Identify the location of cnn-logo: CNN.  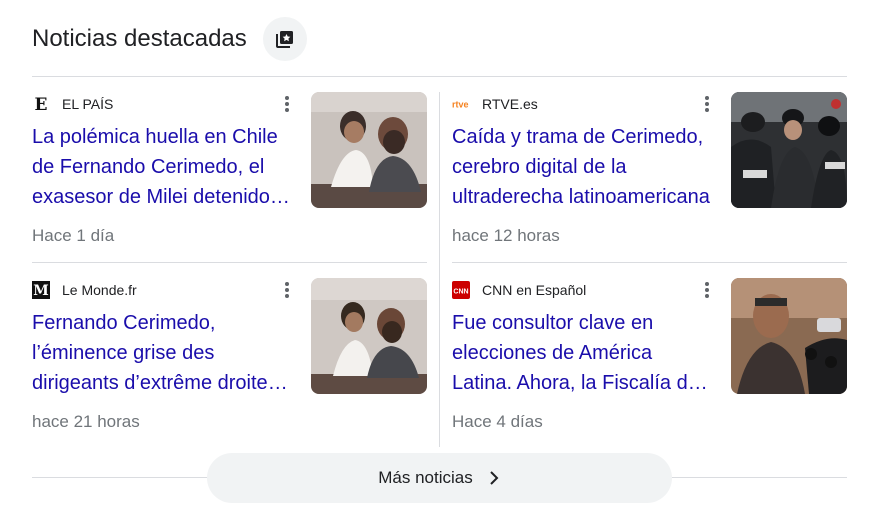
(461, 290).